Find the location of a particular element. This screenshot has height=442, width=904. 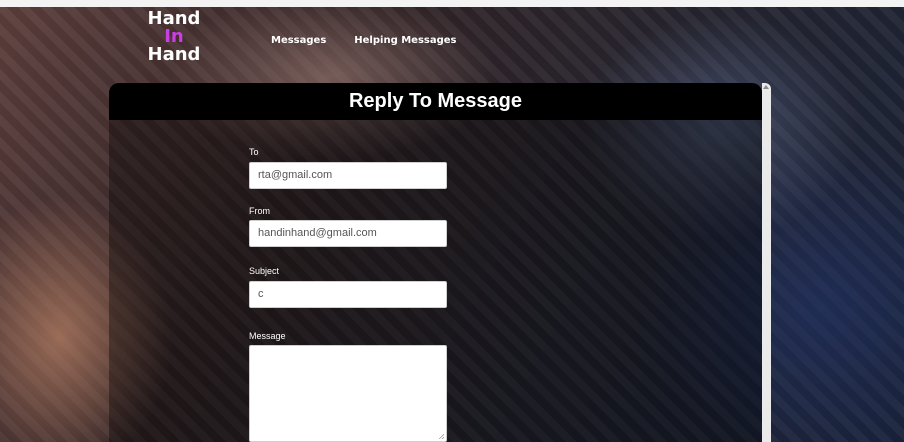

scroll-up-arrow-icon is located at coordinates (766, 87).